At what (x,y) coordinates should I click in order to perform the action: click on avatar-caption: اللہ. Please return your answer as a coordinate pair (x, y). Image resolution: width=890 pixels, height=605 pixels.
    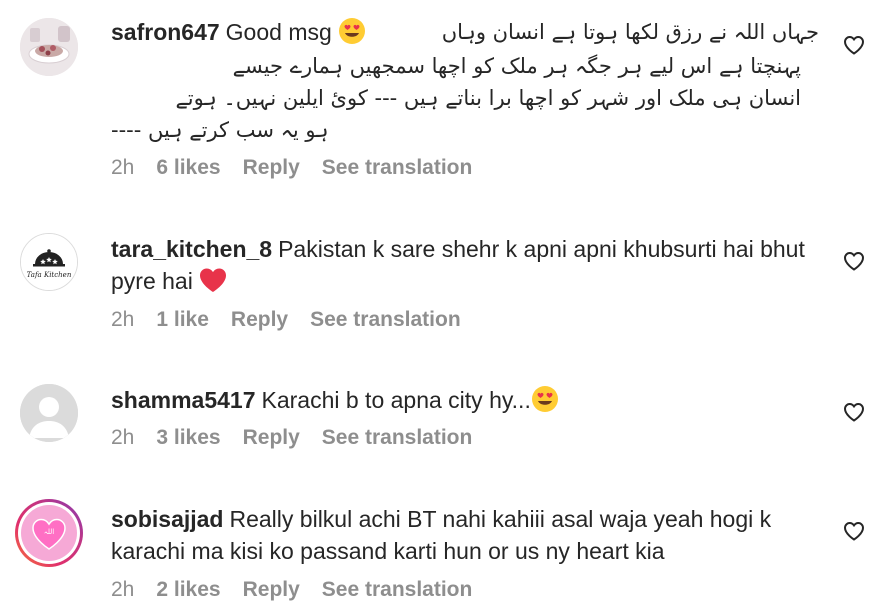
    Looking at the image, I should click on (49, 532).